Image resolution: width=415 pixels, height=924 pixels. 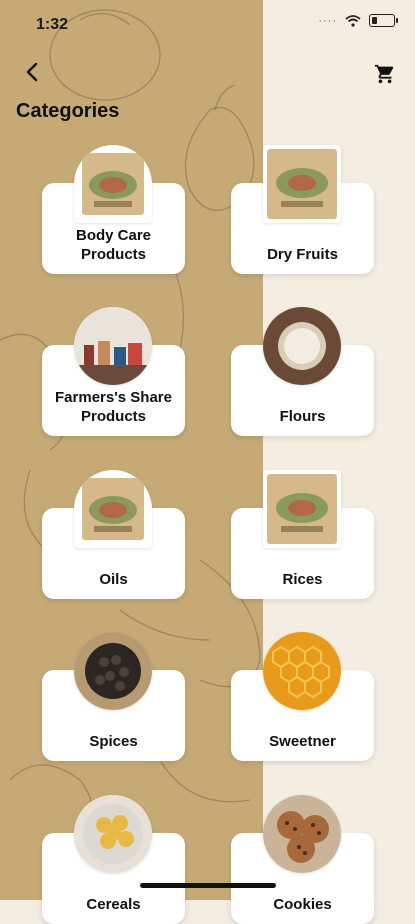 What do you see at coordinates (302, 579) in the screenshot?
I see `category-label: Rices` at bounding box center [302, 579].